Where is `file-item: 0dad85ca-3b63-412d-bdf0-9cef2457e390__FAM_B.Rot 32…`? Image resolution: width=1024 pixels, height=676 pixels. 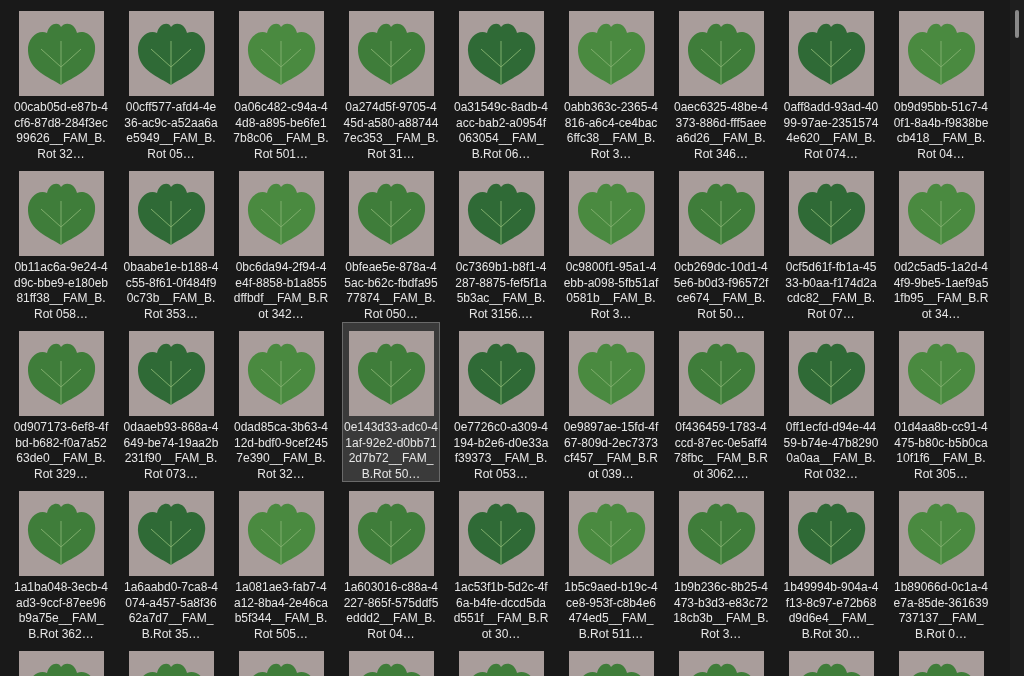
file-item: 0dad85ca-3b63-412d-bdf0-9cef2457e390__FAM_B.Rot 32… is located at coordinates (281, 402).